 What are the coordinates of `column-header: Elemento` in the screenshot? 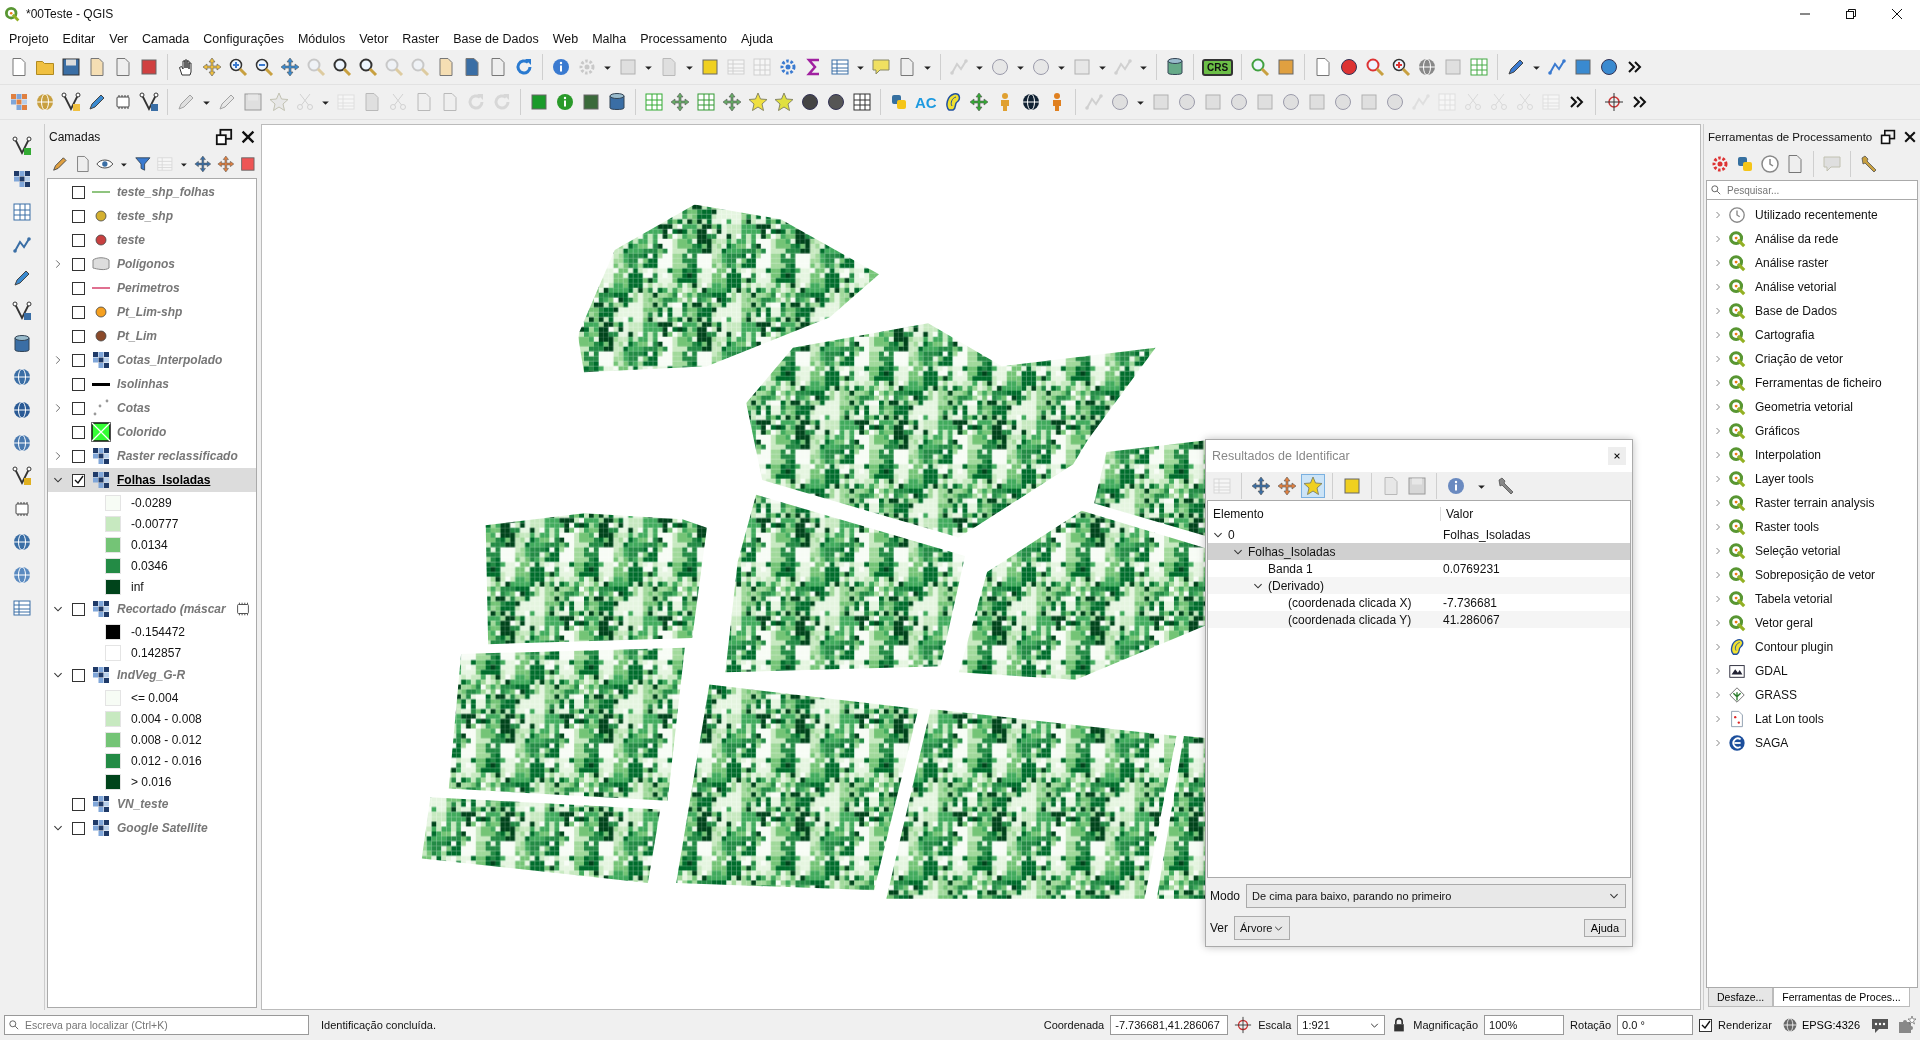 It's located at (1324, 513).